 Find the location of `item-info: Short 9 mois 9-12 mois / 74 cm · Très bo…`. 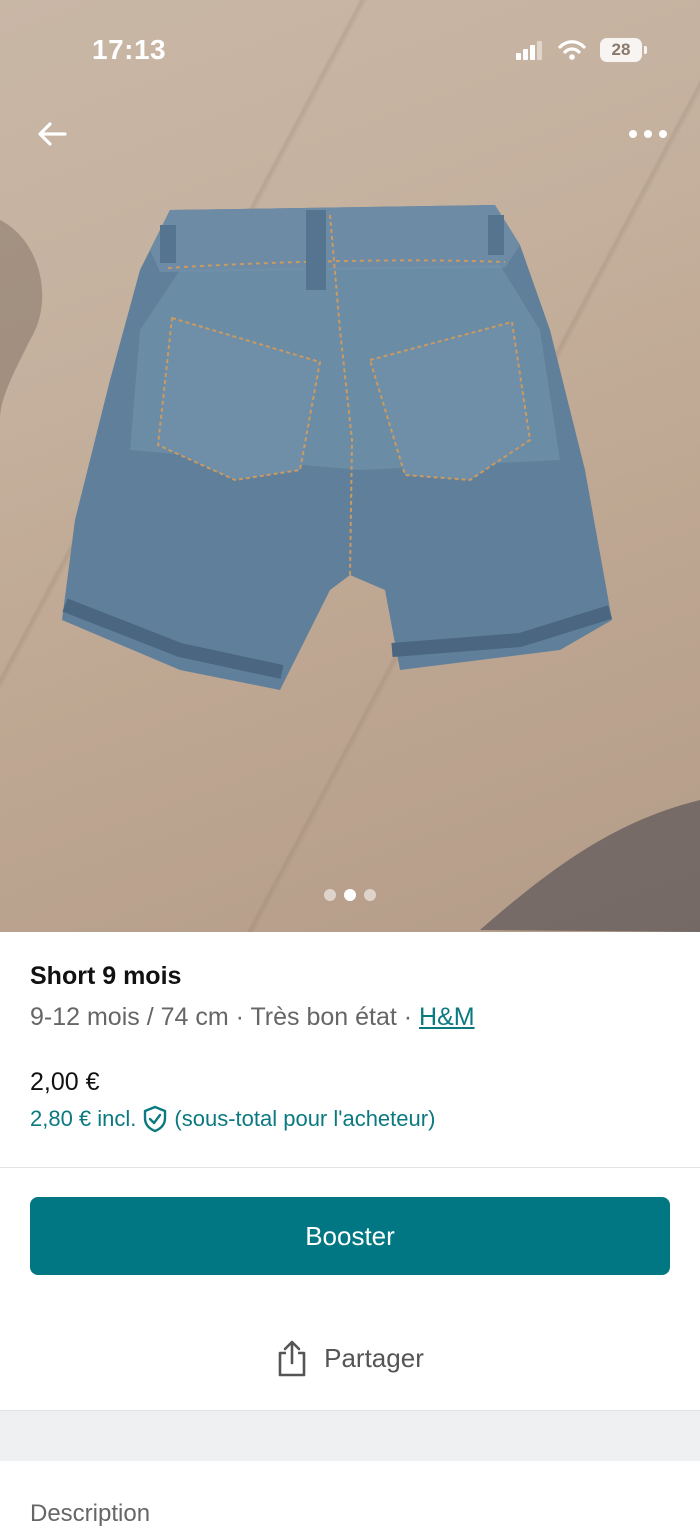

item-info: Short 9 mois 9-12 mois / 74 cm · Très bo… is located at coordinates (350, 1047).